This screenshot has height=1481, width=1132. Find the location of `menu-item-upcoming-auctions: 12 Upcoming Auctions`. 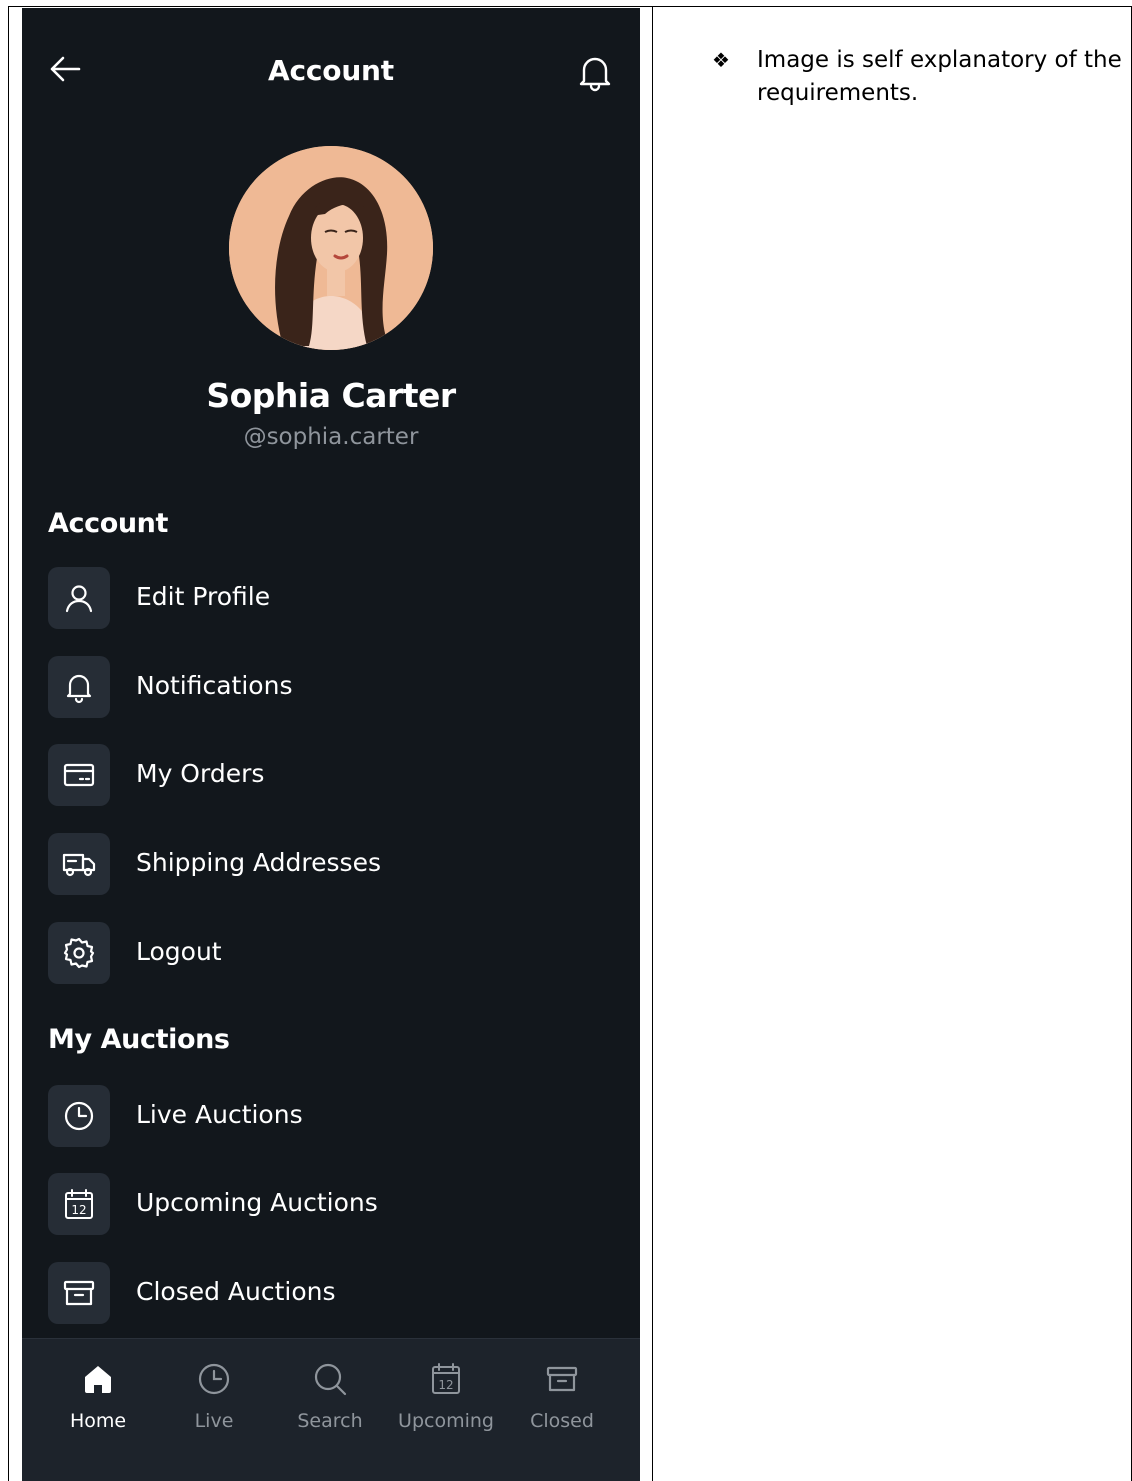

menu-item-upcoming-auctions: 12 Upcoming Auctions is located at coordinates (328, 1204).